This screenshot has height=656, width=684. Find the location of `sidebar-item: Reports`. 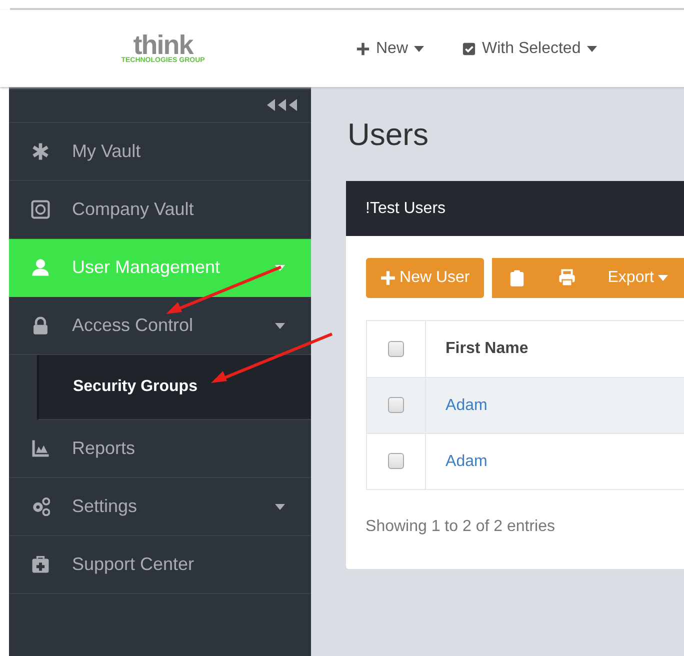

sidebar-item: Reports is located at coordinates (159, 449).